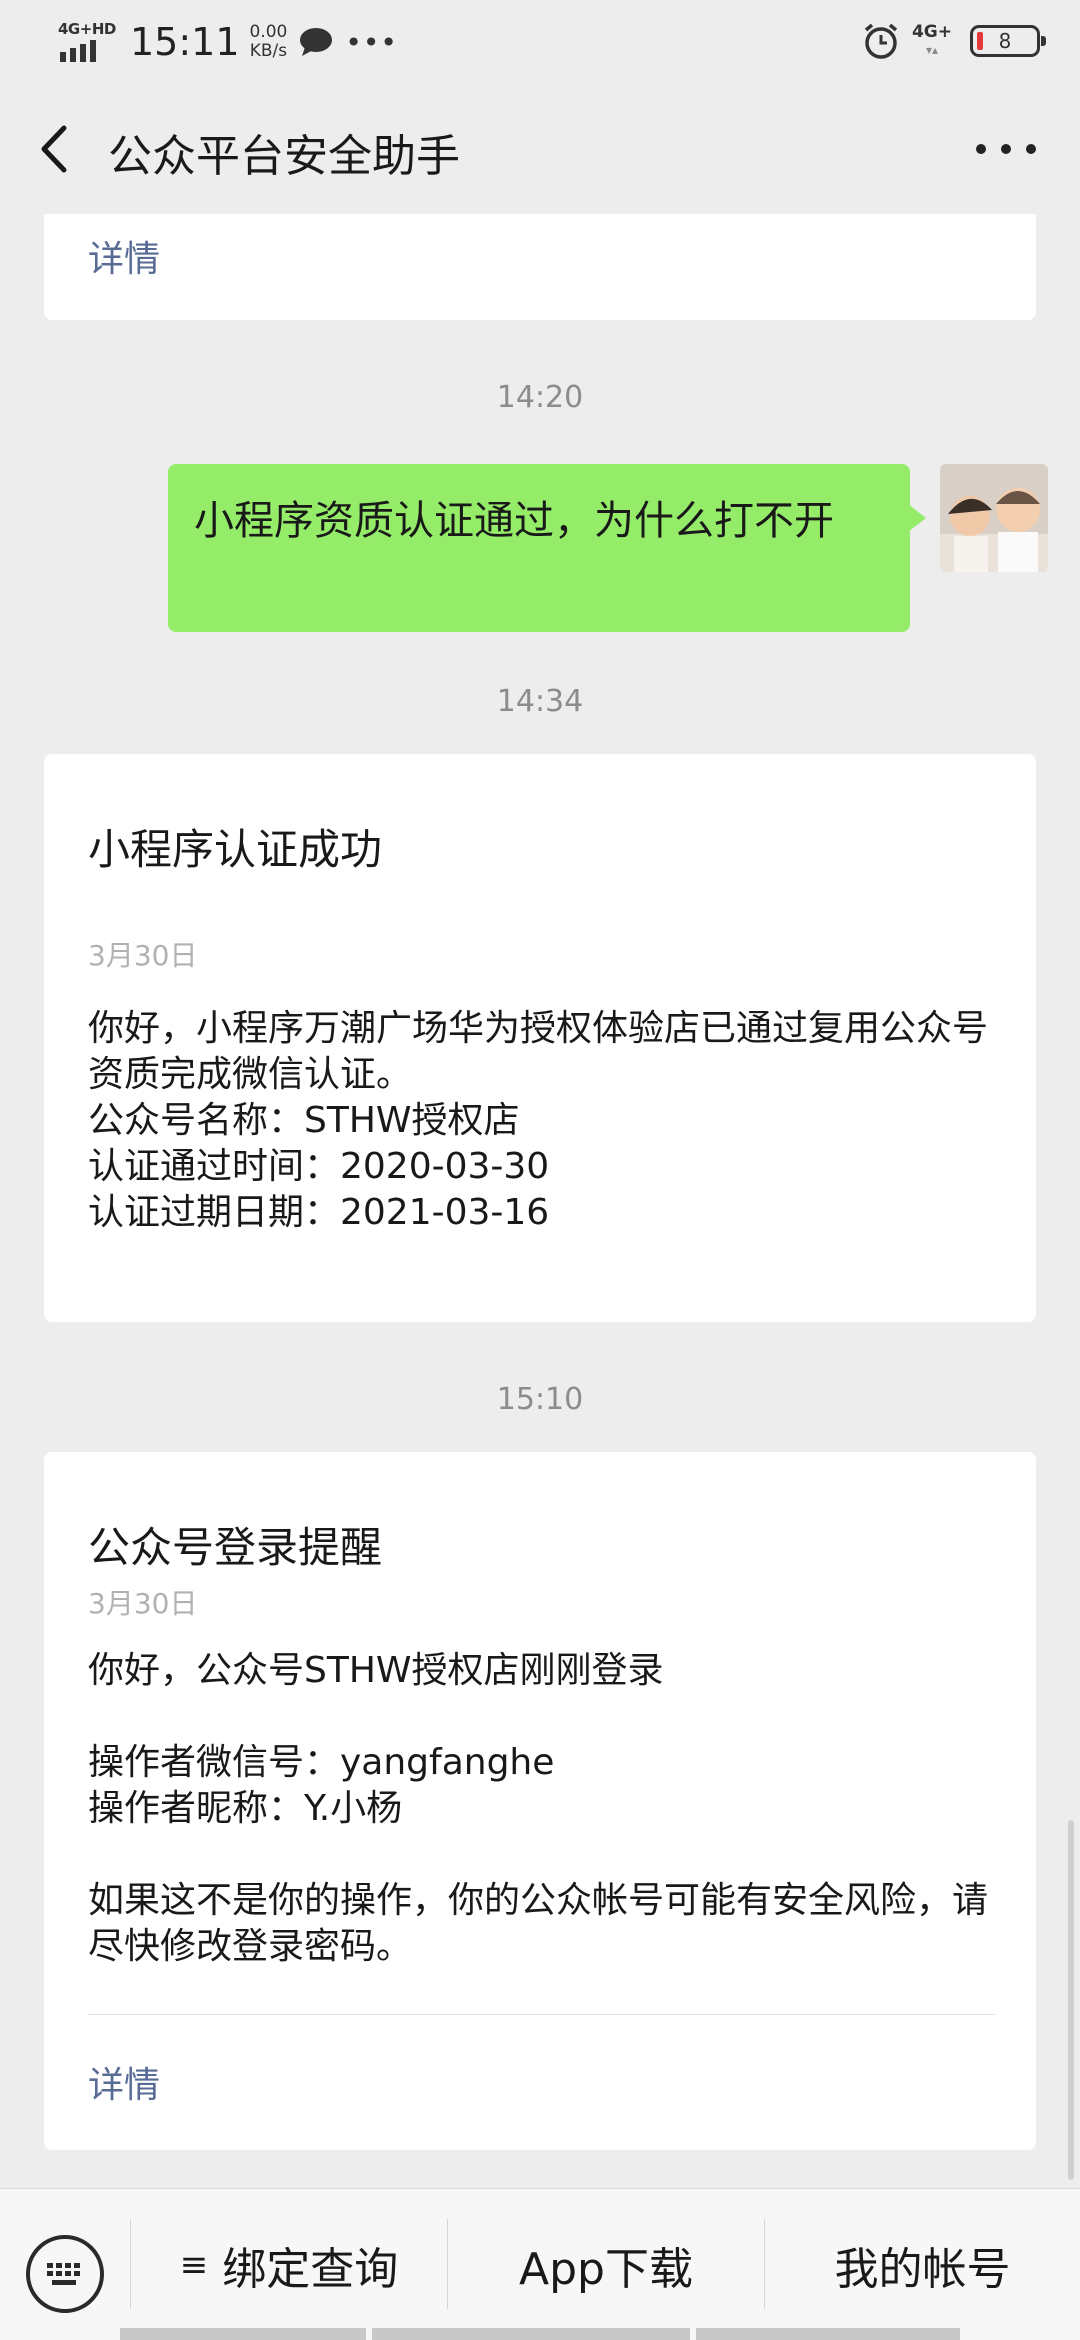  What do you see at coordinates (1008, 41) in the screenshot?
I see `battery-icon: 8` at bounding box center [1008, 41].